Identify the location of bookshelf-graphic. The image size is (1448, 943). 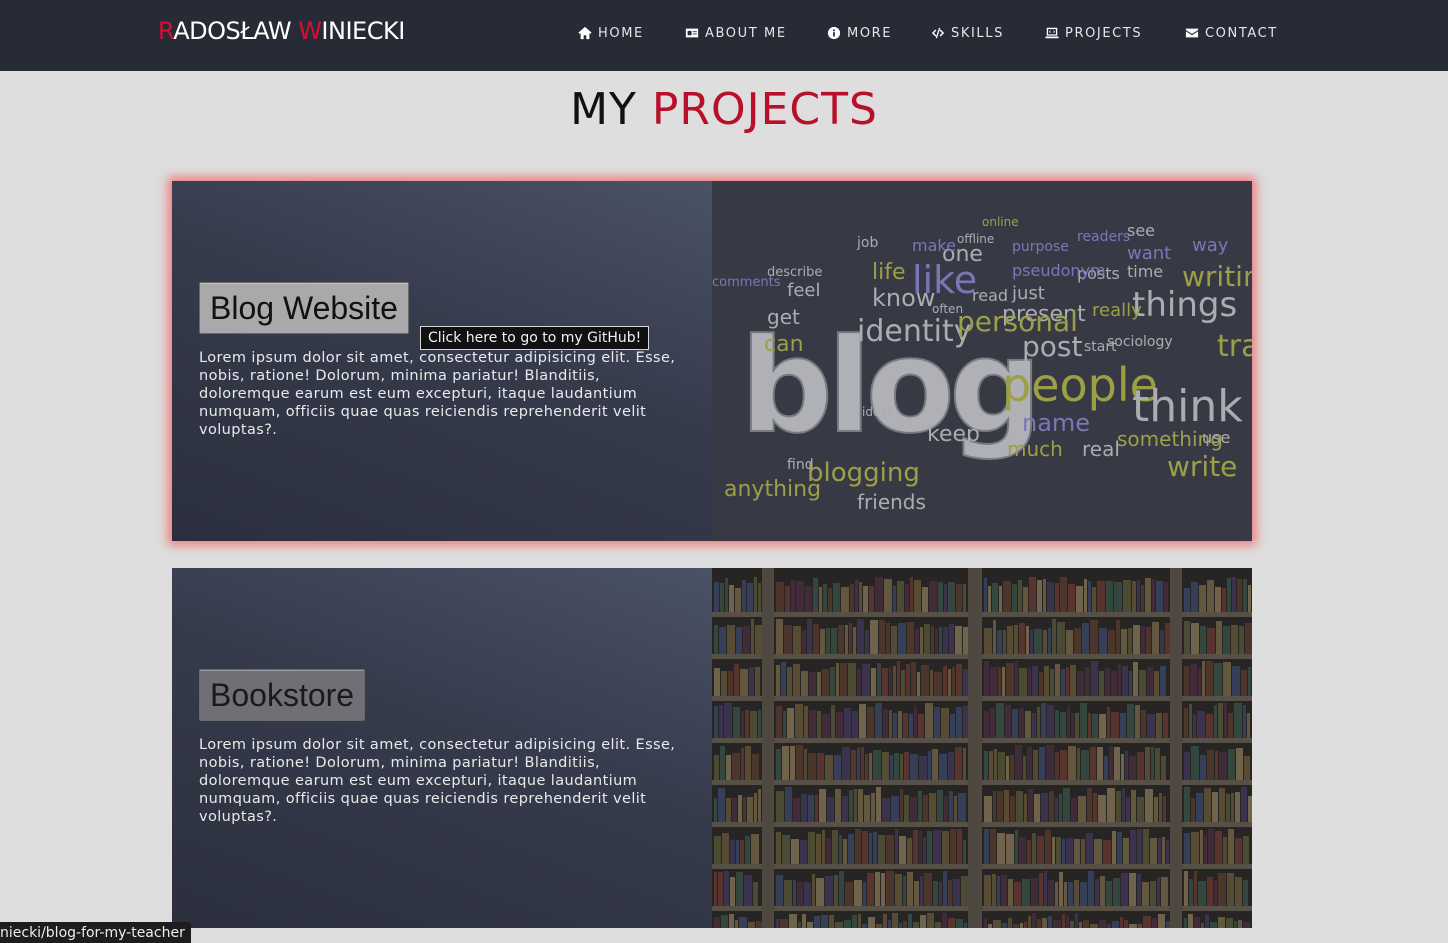
(982, 748).